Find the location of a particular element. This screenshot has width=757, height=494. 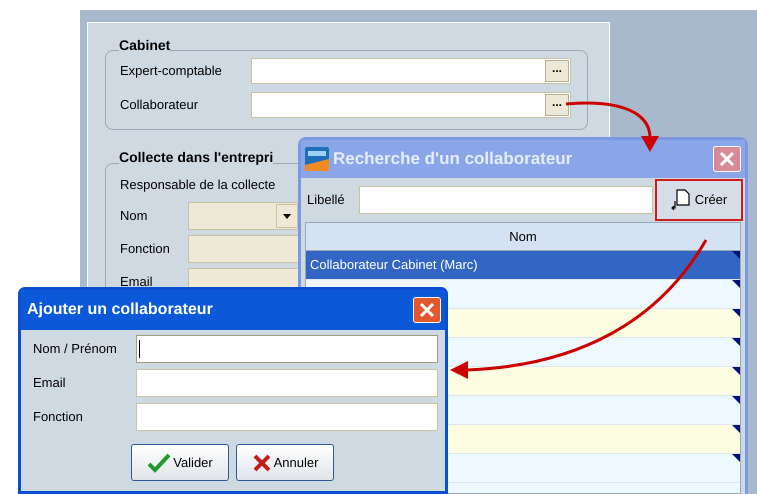

dropdown-arrow-icon is located at coordinates (287, 216).